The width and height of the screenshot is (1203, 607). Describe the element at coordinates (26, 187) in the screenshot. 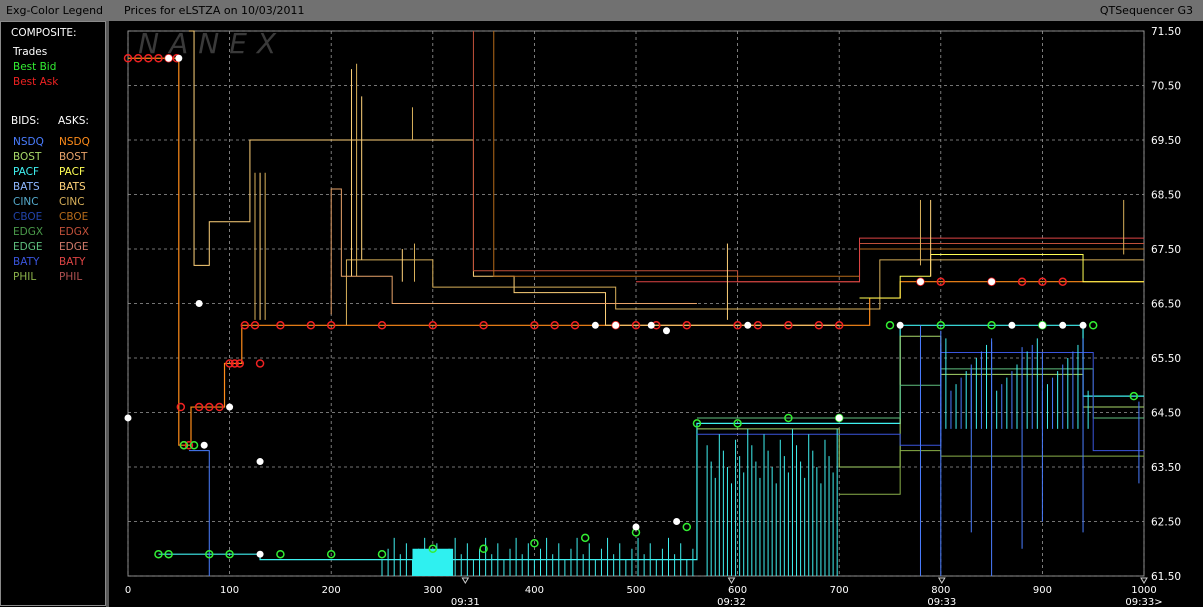

I see `legend-bid-bats: BATS` at that location.